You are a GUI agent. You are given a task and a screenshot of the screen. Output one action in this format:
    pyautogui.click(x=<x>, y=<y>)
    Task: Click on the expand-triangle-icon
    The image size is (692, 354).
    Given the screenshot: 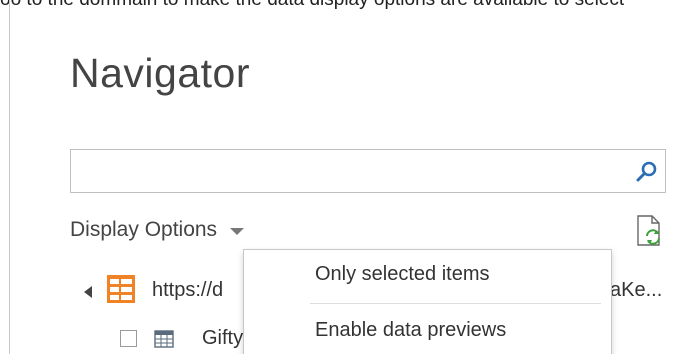 What is the action you would take?
    pyautogui.click(x=88, y=292)
    